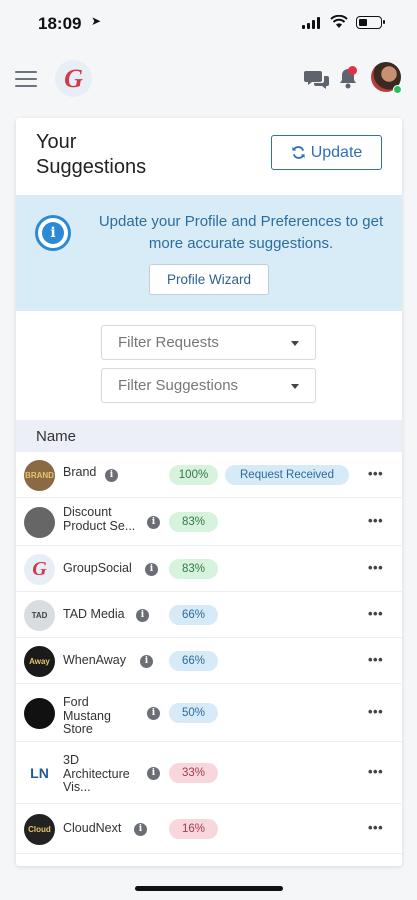 The width and height of the screenshot is (417, 900). What do you see at coordinates (339, 21) in the screenshot?
I see `wifi-icon` at bounding box center [339, 21].